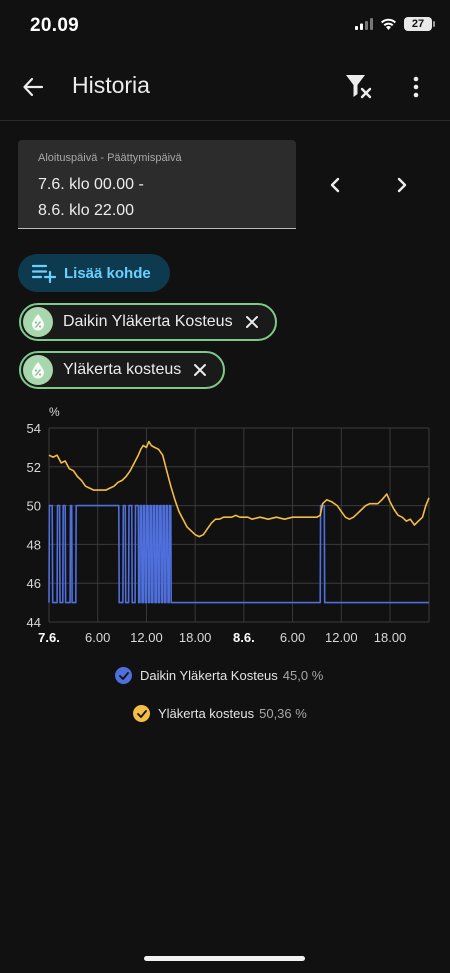  I want to click on app-bar: Historia, so click(225, 86).